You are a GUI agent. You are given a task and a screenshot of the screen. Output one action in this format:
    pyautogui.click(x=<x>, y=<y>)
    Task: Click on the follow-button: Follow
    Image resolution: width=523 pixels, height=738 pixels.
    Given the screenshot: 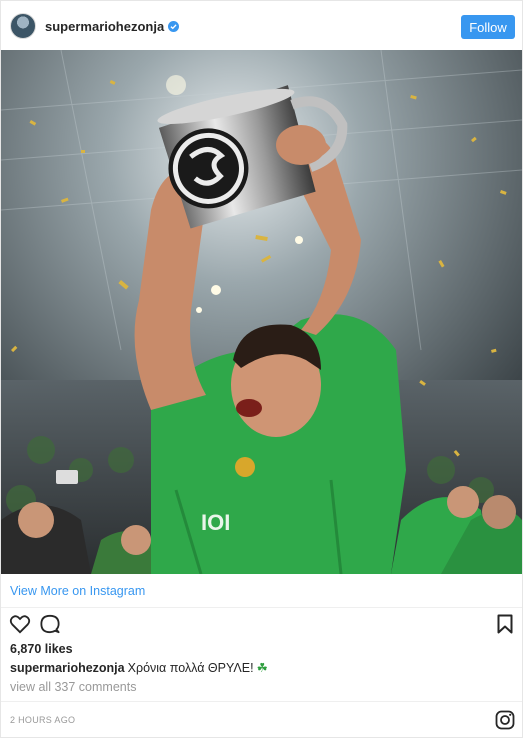 What is the action you would take?
    pyautogui.click(x=488, y=27)
    